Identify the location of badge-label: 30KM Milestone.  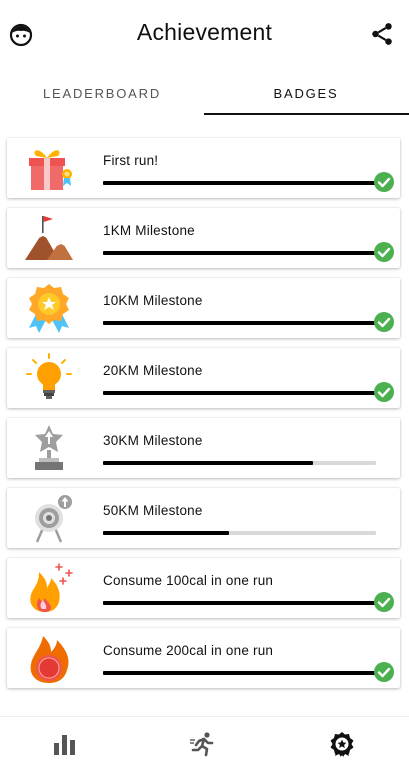
(153, 440).